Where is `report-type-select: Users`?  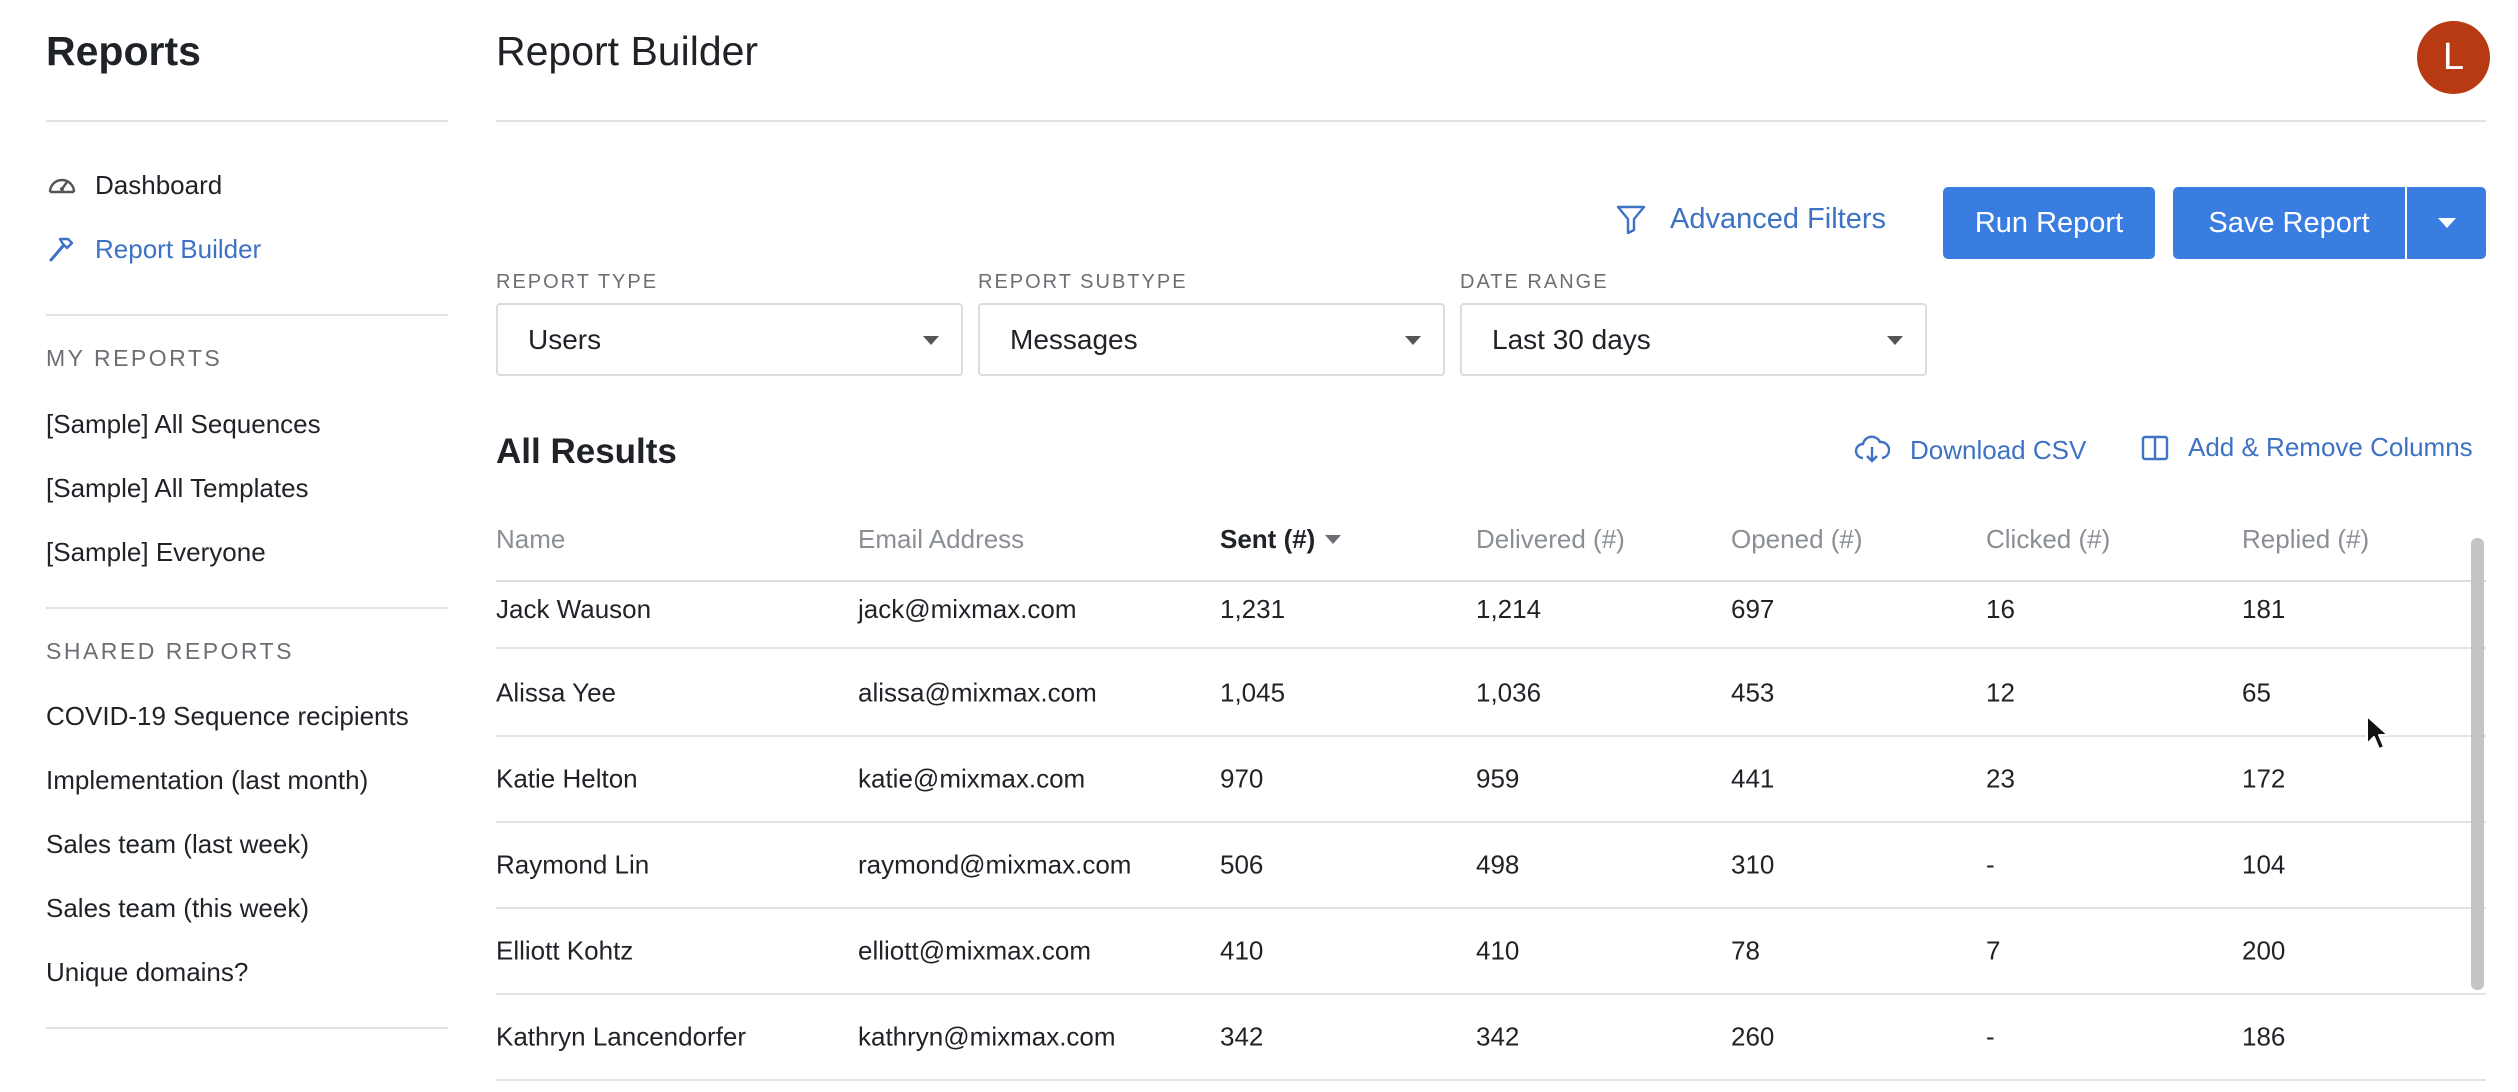
report-type-select: Users is located at coordinates (729, 339).